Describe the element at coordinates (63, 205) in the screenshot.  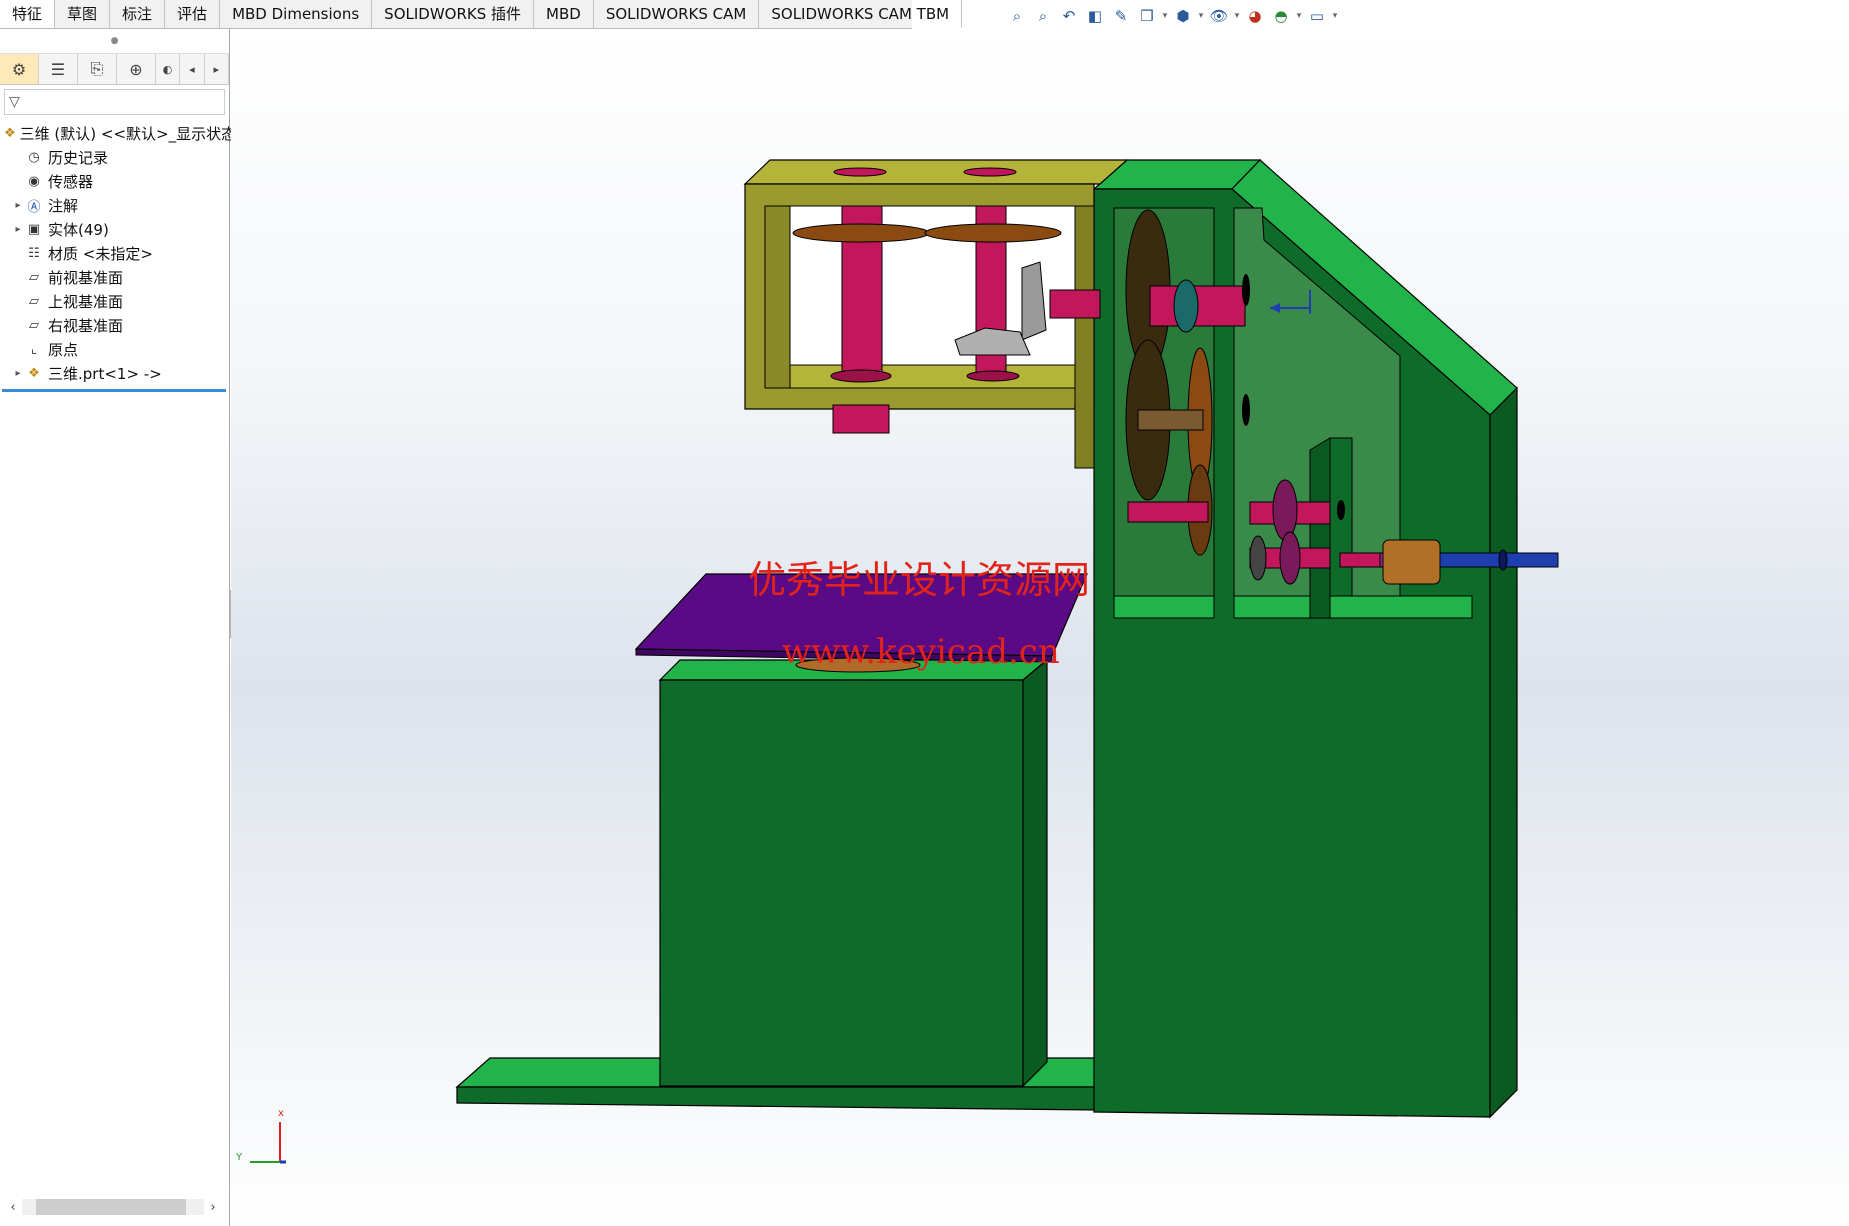
I see `tree-item-label: 注解` at that location.